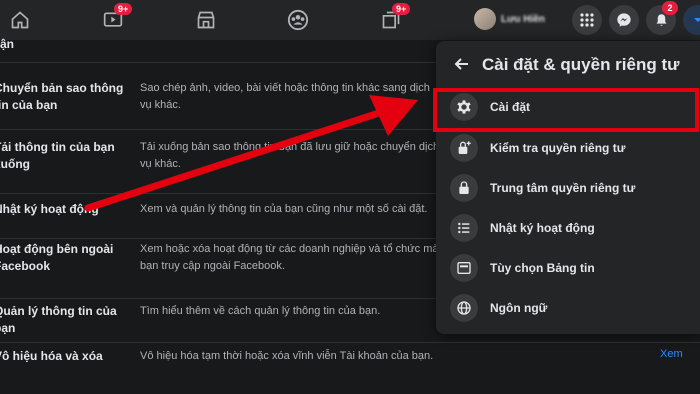 The image size is (700, 394). I want to click on menu-item-label: Tùy chọn Bảng tin, so click(542, 268).